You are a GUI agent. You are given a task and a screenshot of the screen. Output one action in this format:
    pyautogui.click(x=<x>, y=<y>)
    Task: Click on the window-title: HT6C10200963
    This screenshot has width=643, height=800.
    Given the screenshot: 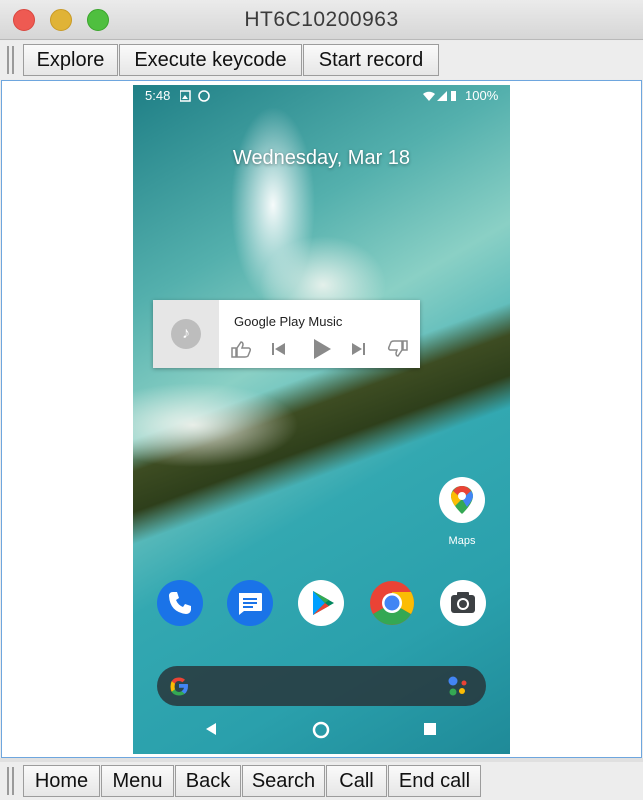 What is the action you would take?
    pyautogui.click(x=321, y=19)
    